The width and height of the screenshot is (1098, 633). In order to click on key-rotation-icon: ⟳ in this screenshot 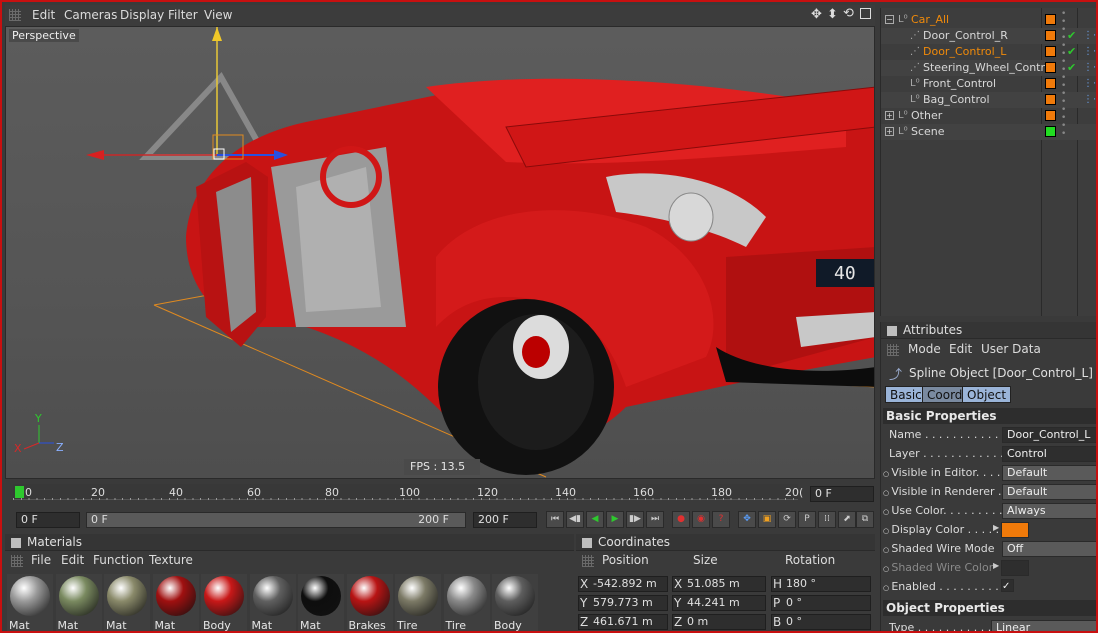, I will do `click(787, 519)`.